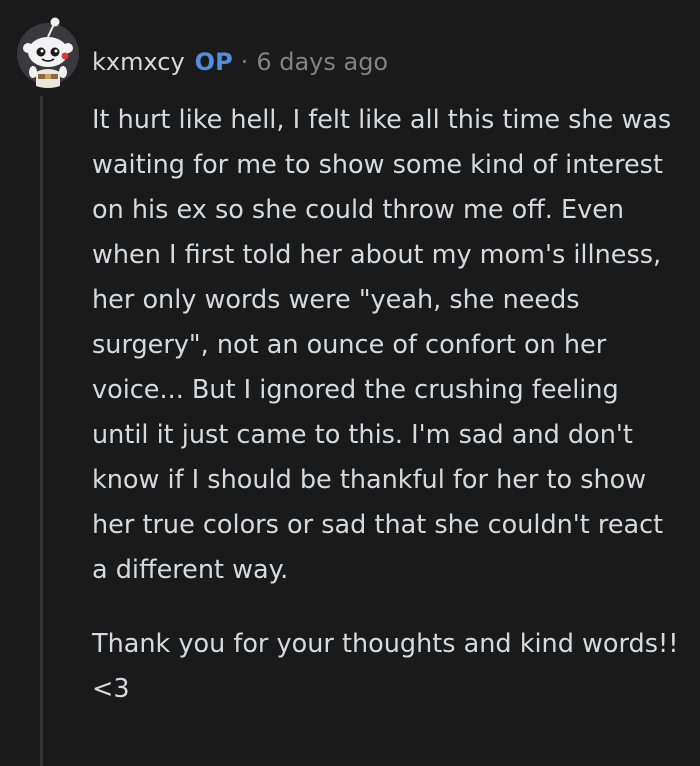 This screenshot has height=766, width=700. What do you see at coordinates (138, 62) in the screenshot?
I see `author-username: kxmxcy` at bounding box center [138, 62].